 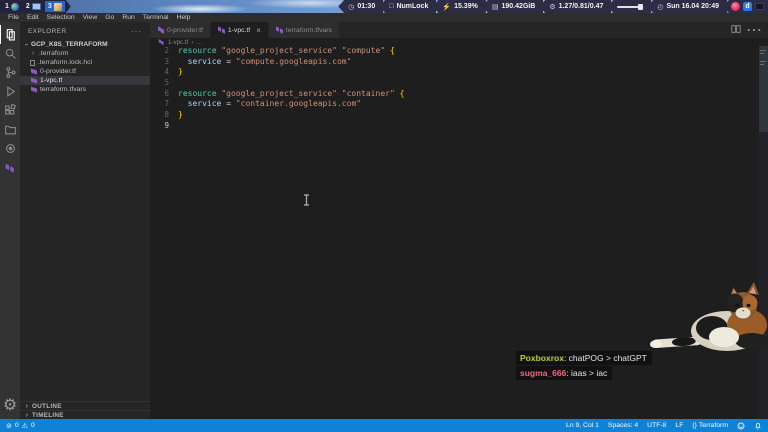 What do you see at coordinates (16, 425) in the screenshot?
I see `error-count: 0` at bounding box center [16, 425].